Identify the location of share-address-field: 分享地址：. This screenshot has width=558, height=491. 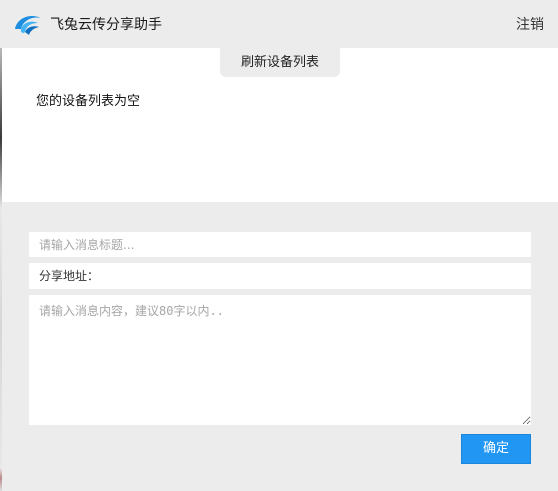
(280, 276).